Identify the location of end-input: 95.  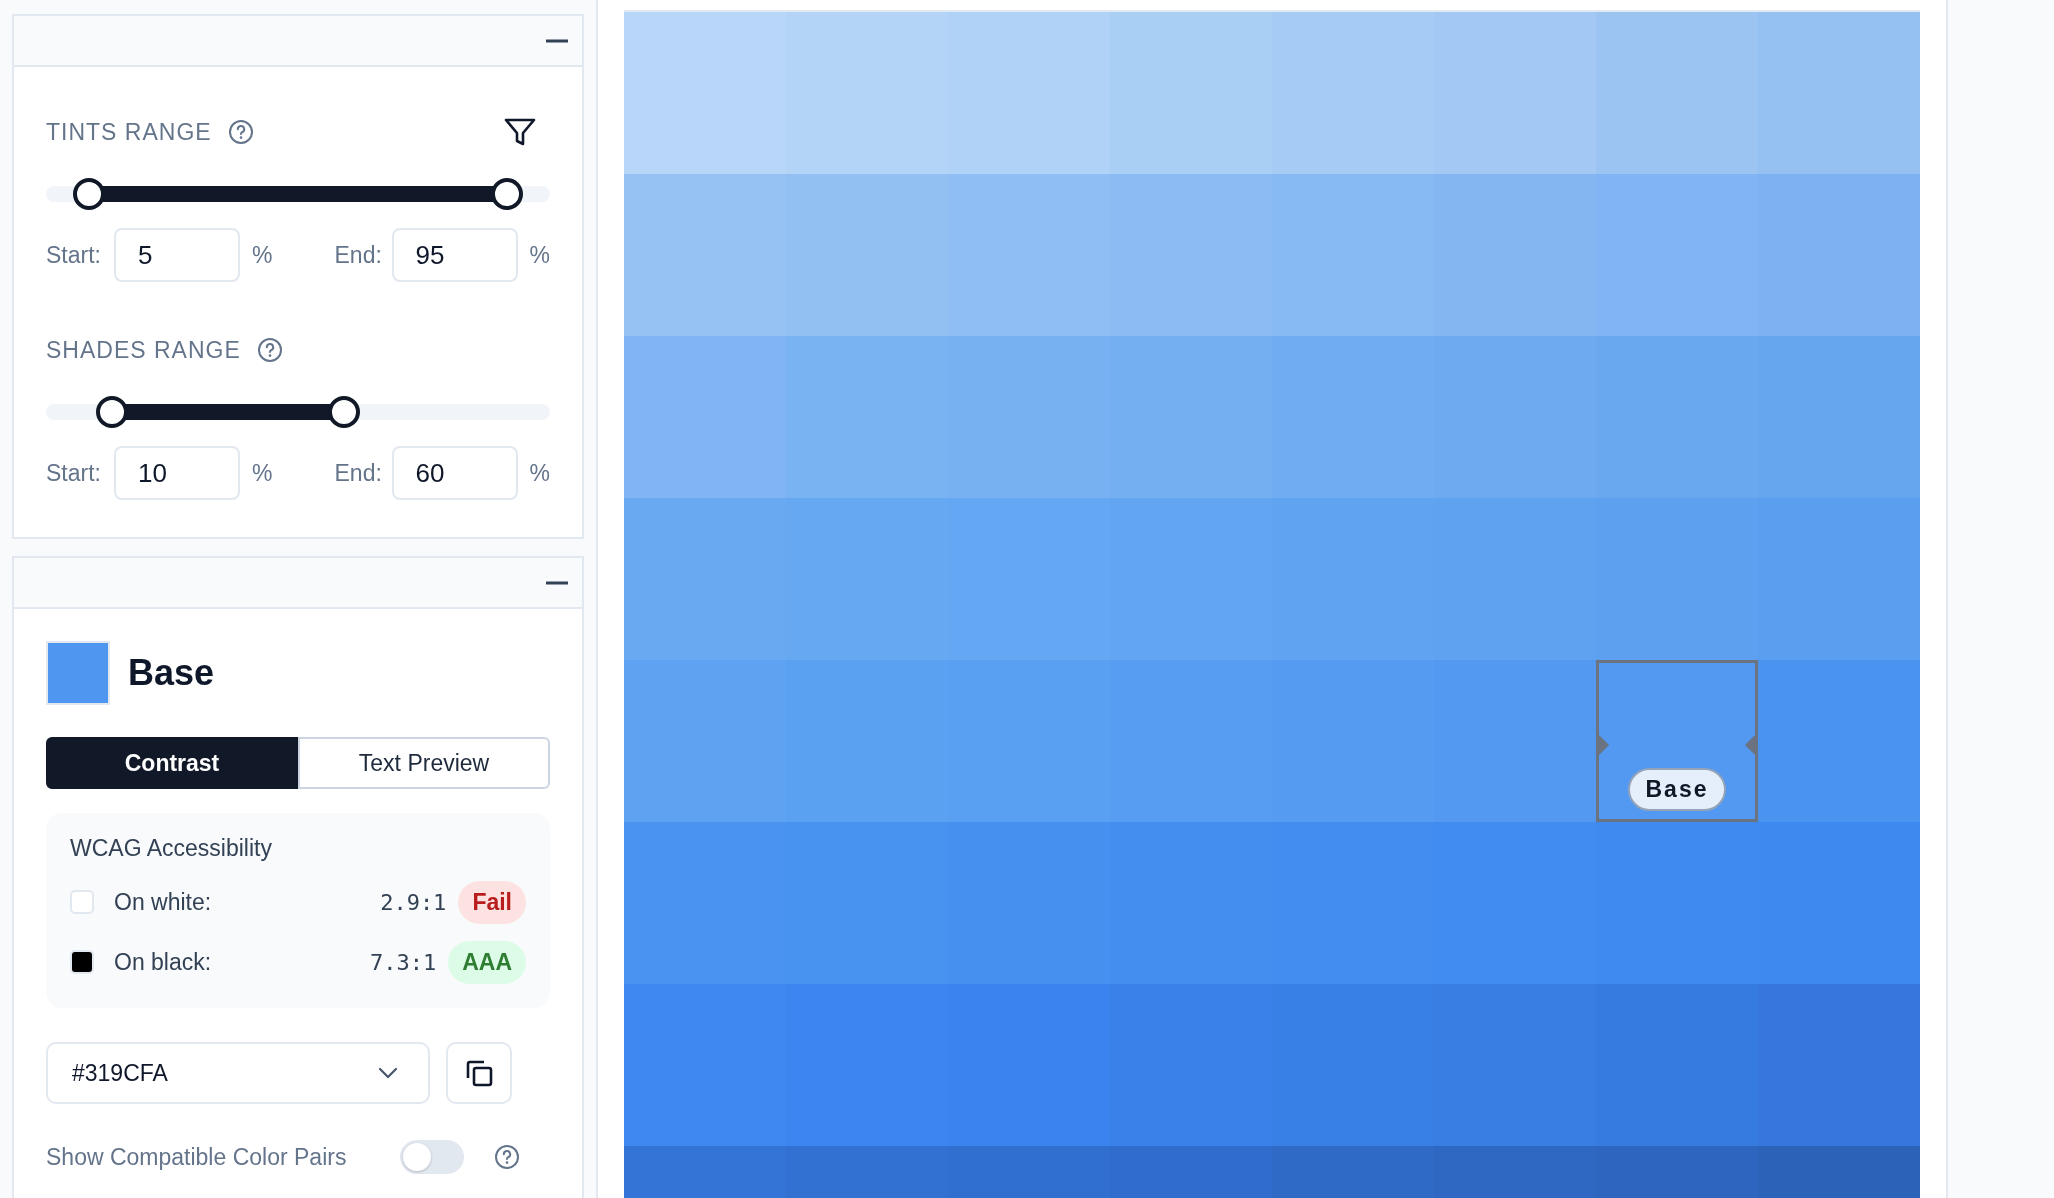
(454, 255).